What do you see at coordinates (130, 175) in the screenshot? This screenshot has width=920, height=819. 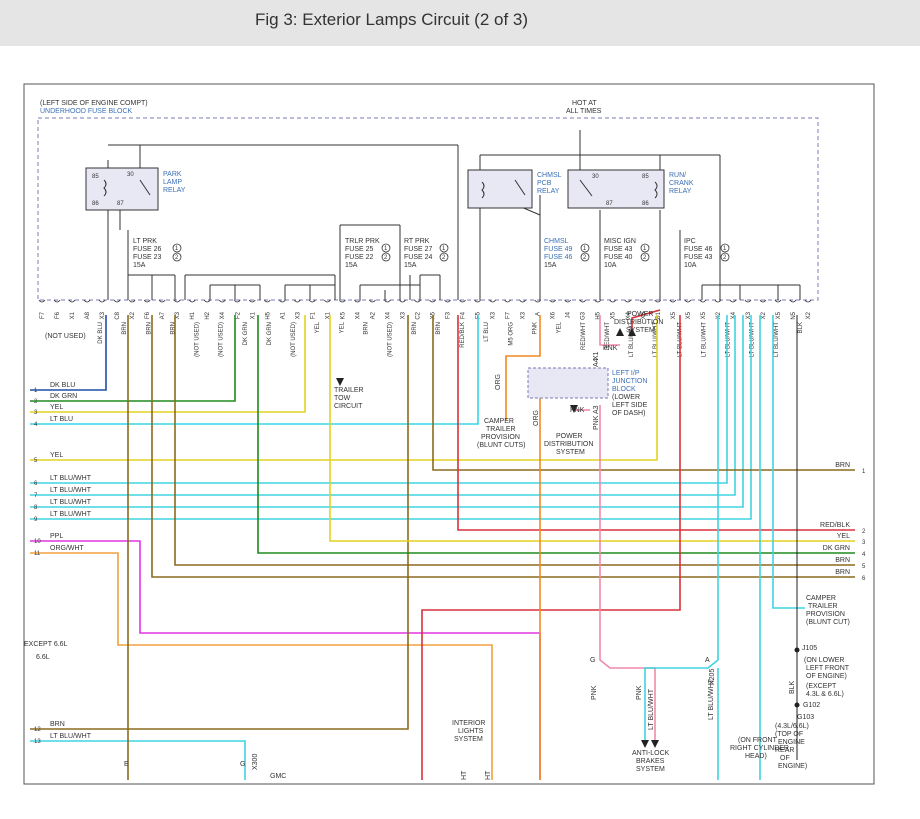 I see `park-relay-pin-30: 30` at bounding box center [130, 175].